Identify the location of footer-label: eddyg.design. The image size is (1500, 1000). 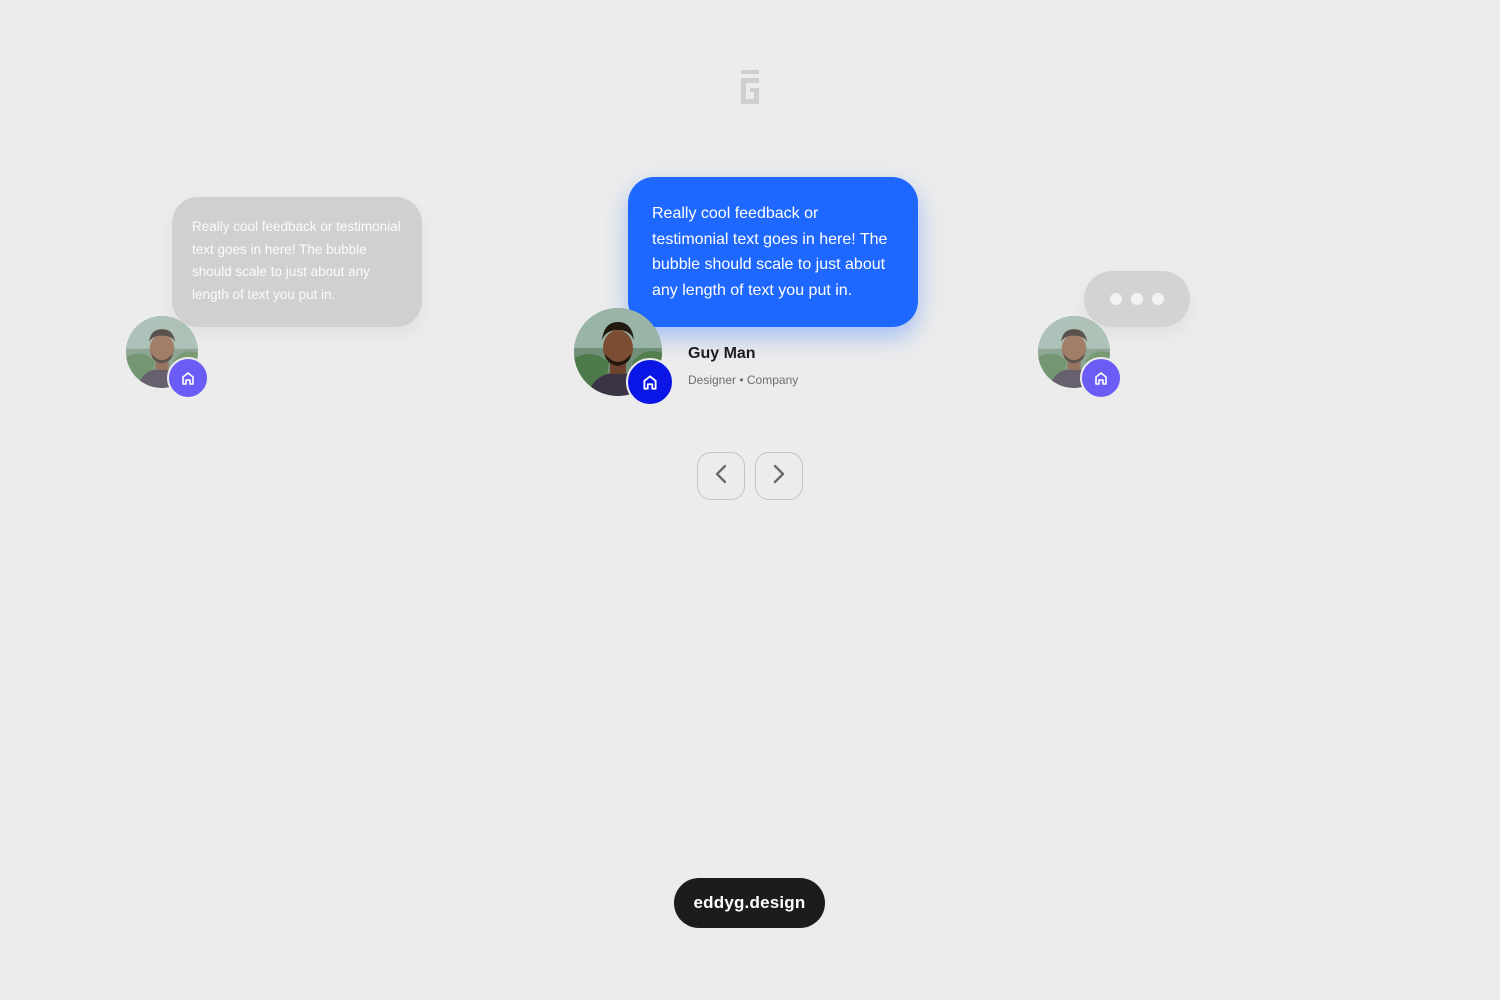
(749, 902).